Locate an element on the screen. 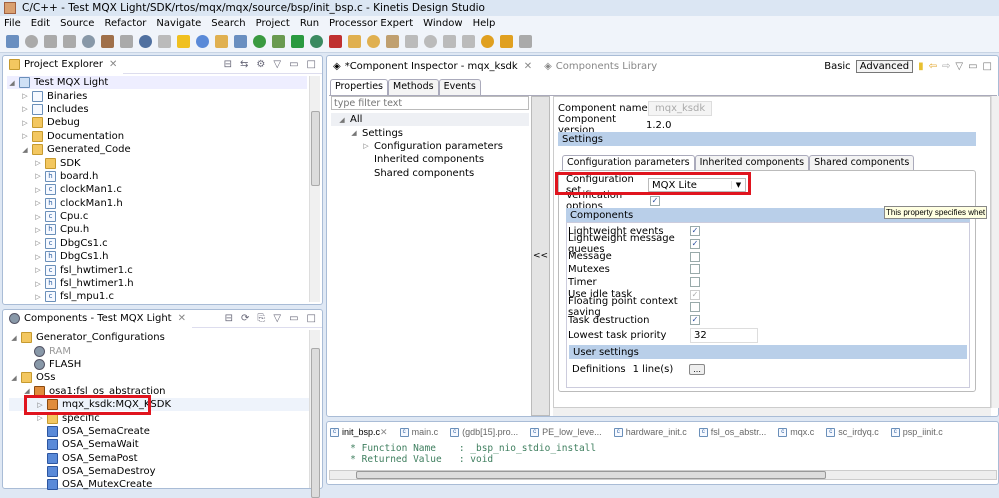  tree-item: FLASH is located at coordinates (159, 364).